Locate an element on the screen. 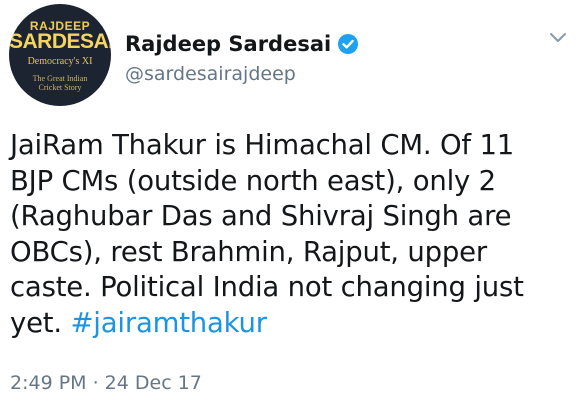 This screenshot has height=412, width=581. display-name: Rajdeep Sardesai is located at coordinates (228, 44).